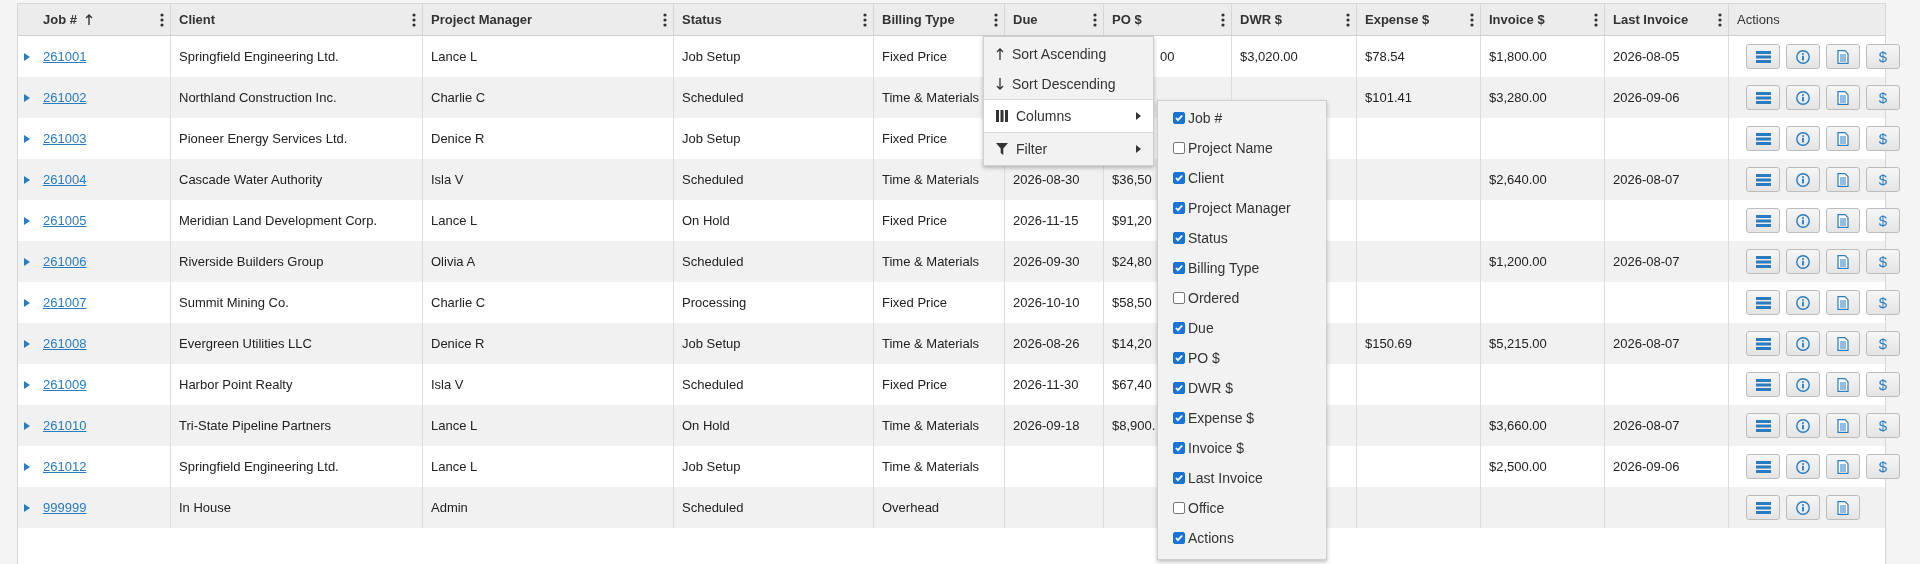 The height and width of the screenshot is (564, 1920). Describe the element at coordinates (1397, 19) in the screenshot. I see `column-header: Expense $` at that location.